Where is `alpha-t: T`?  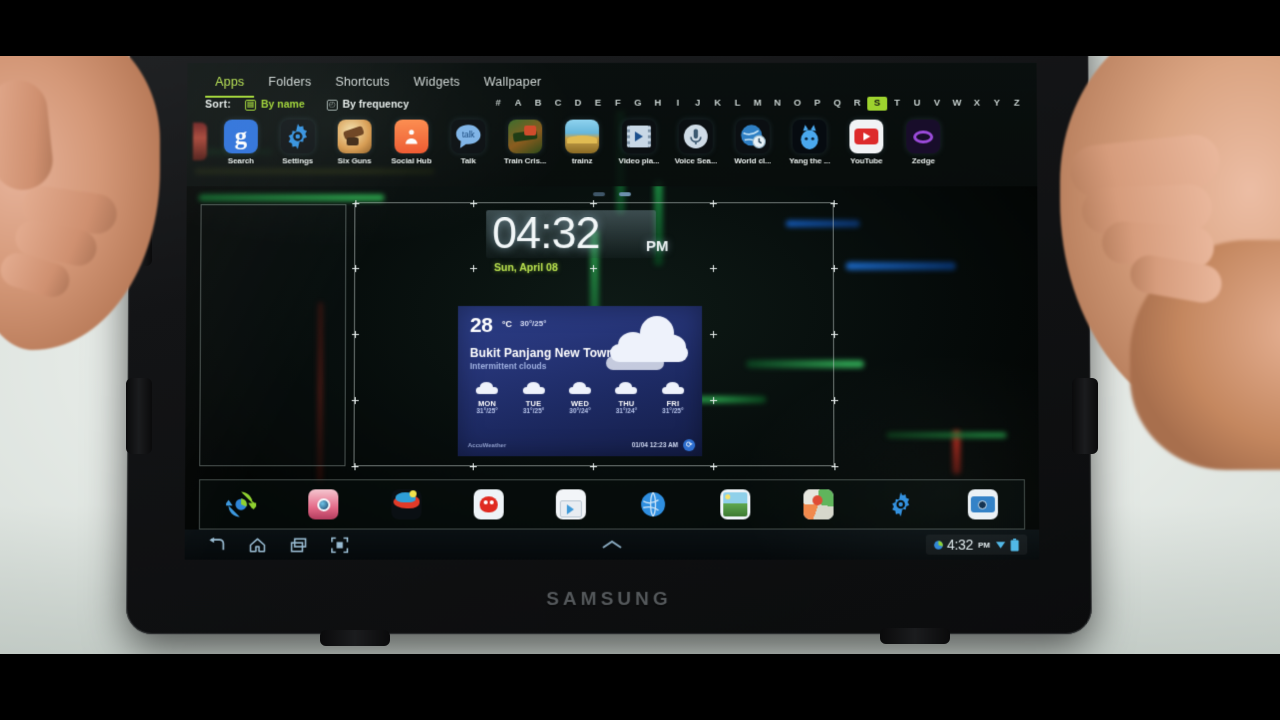
alpha-t: T is located at coordinates (897, 104).